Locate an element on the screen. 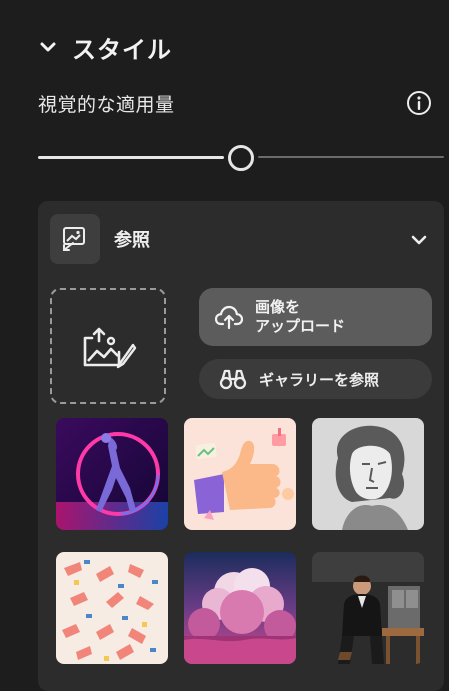  reference-title: 参照 is located at coordinates (132, 240).